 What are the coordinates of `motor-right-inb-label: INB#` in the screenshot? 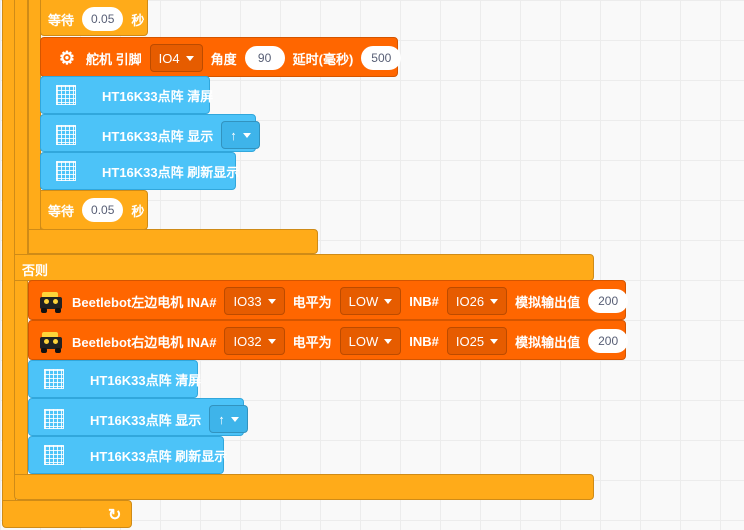 It's located at (424, 341).